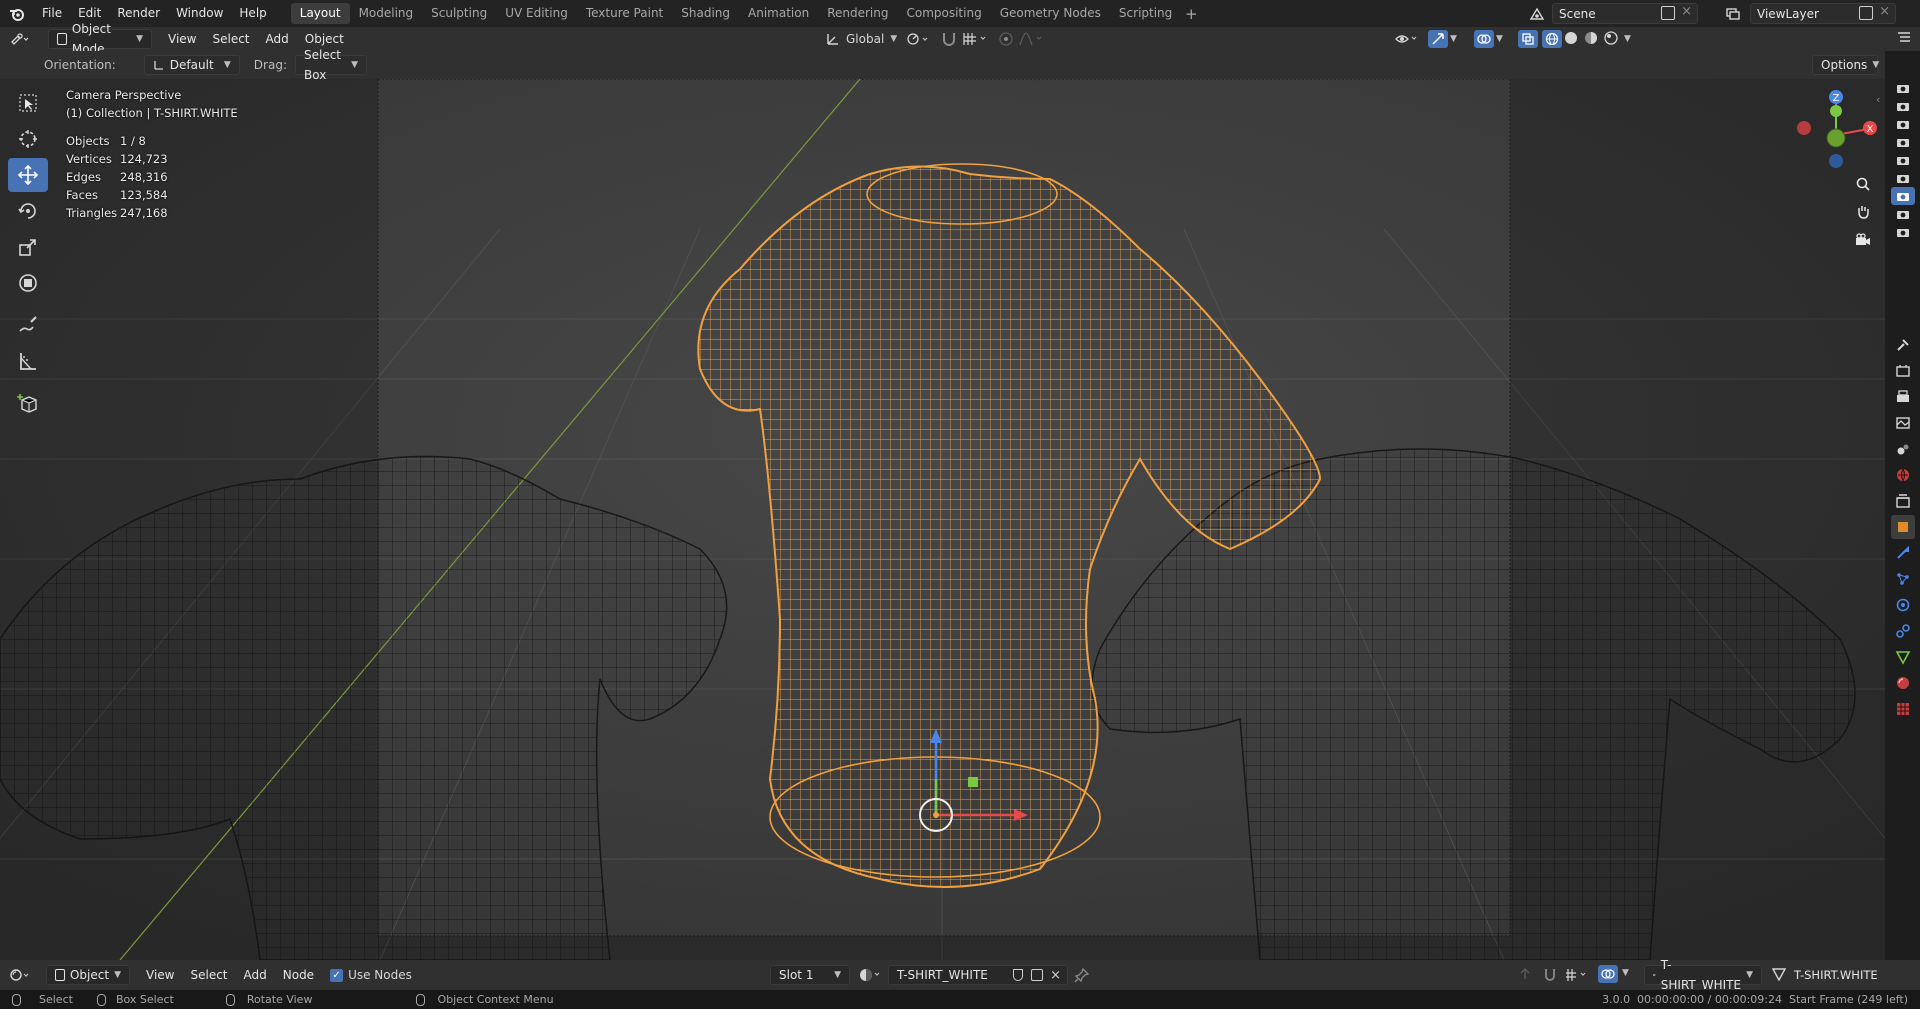  I want to click on data-properties-icon, so click(1903, 657).